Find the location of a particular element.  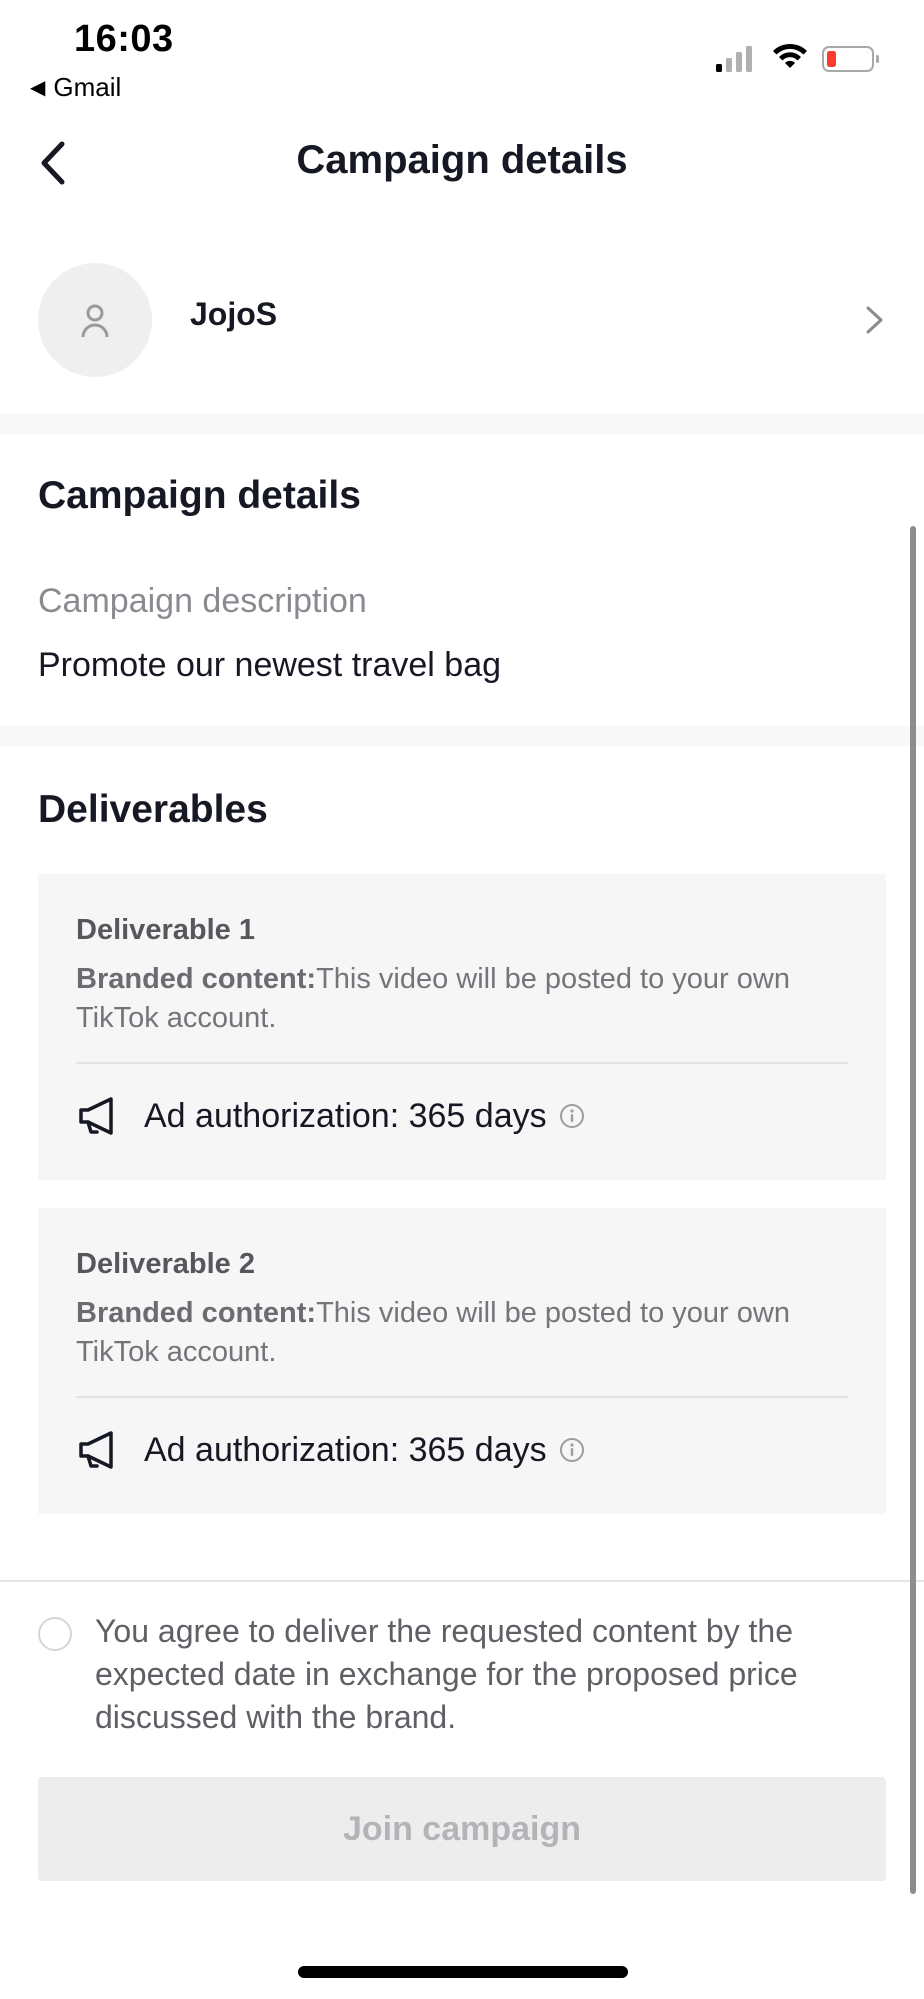

deliverables-heading: Deliverables is located at coordinates (153, 809).